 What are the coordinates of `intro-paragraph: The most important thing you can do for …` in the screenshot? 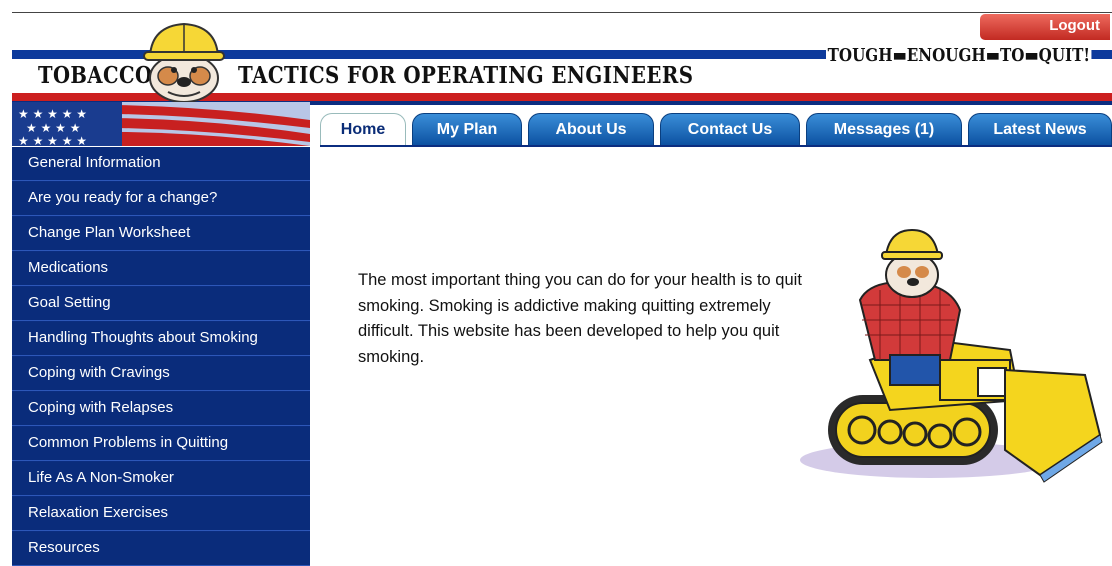 It's located at (580, 318).